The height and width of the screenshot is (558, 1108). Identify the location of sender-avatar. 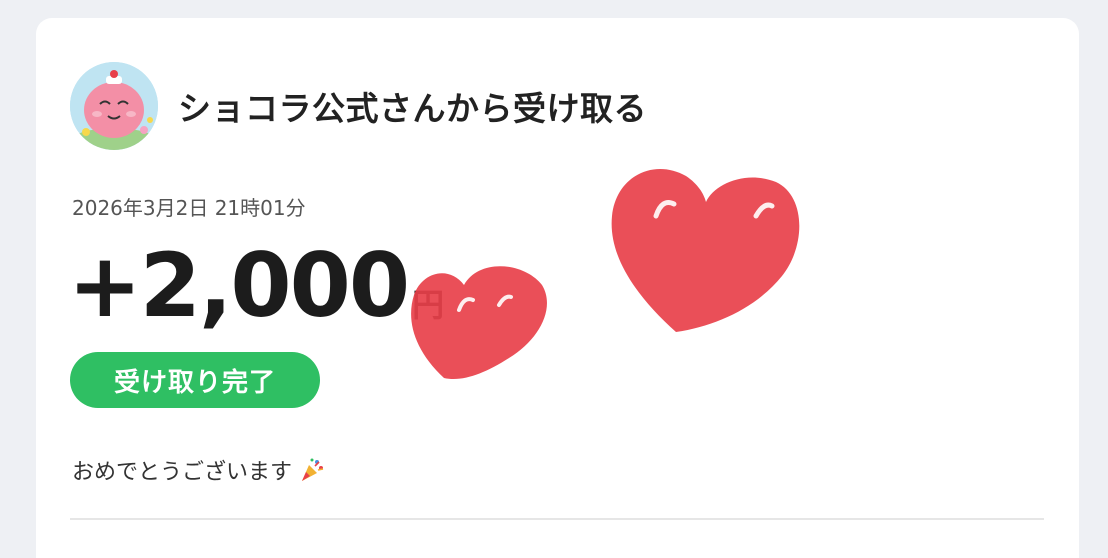
(114, 106).